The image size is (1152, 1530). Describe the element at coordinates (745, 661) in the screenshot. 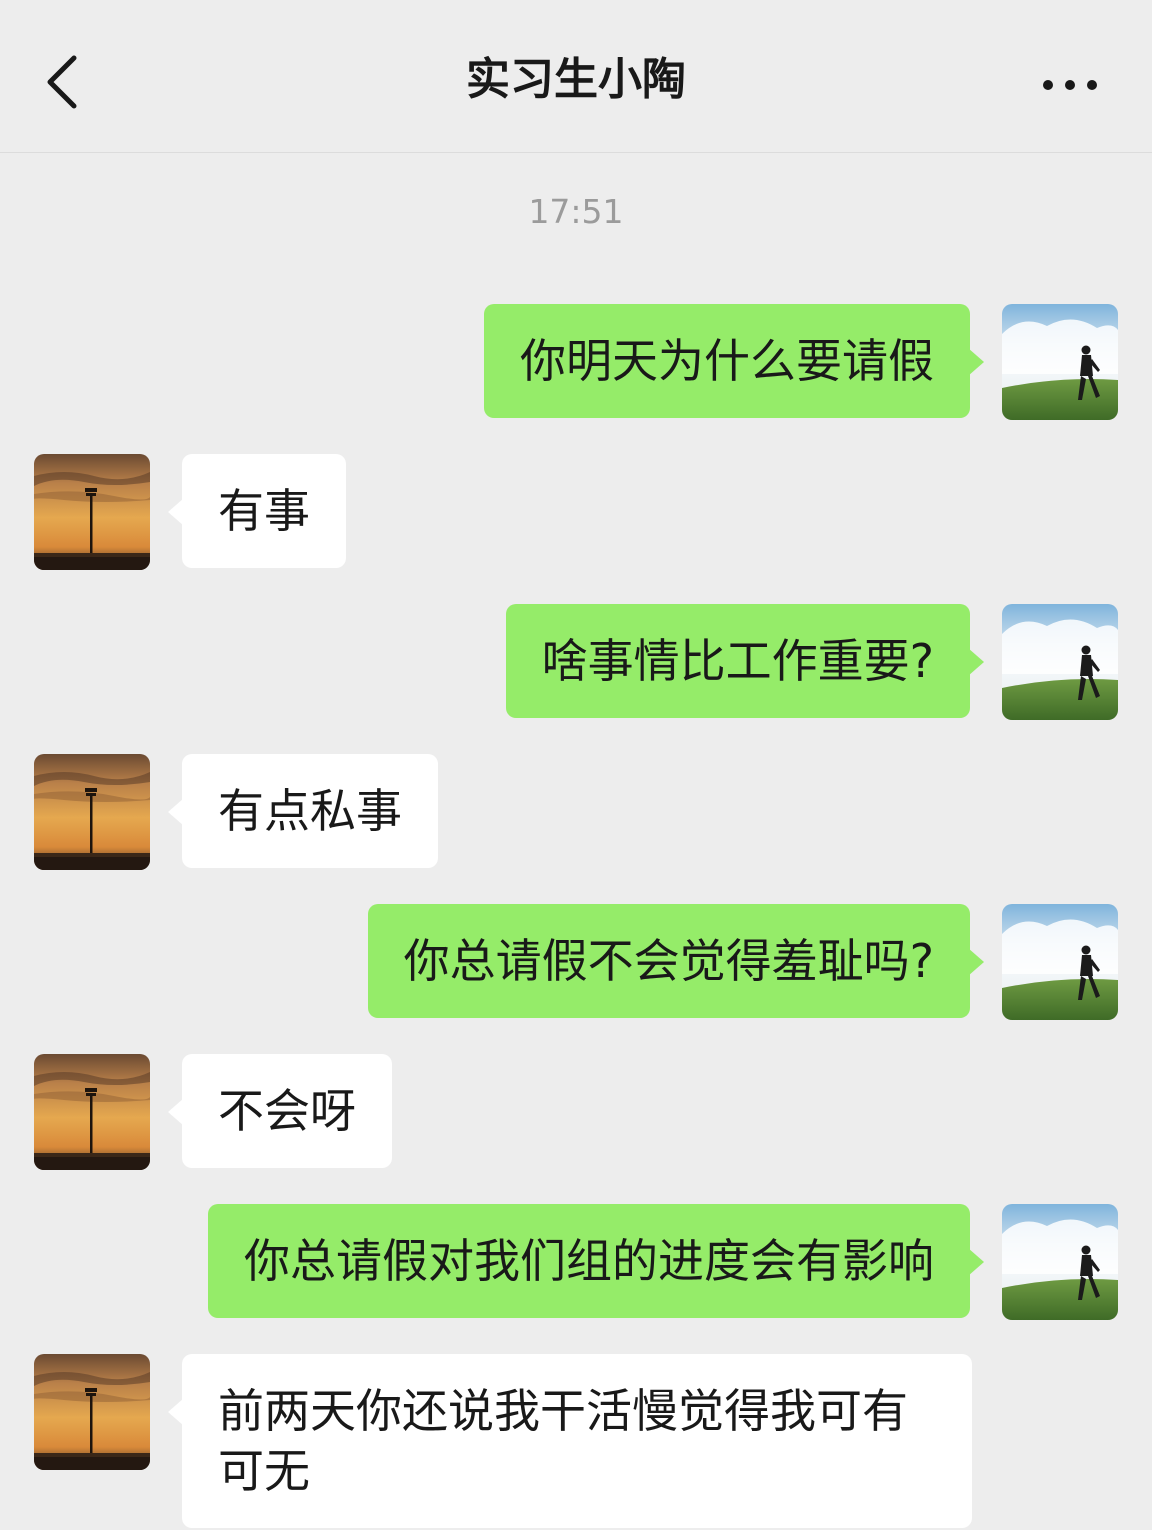

I see `outgoing-message-bubble: 啥事情比工作重要?` at that location.